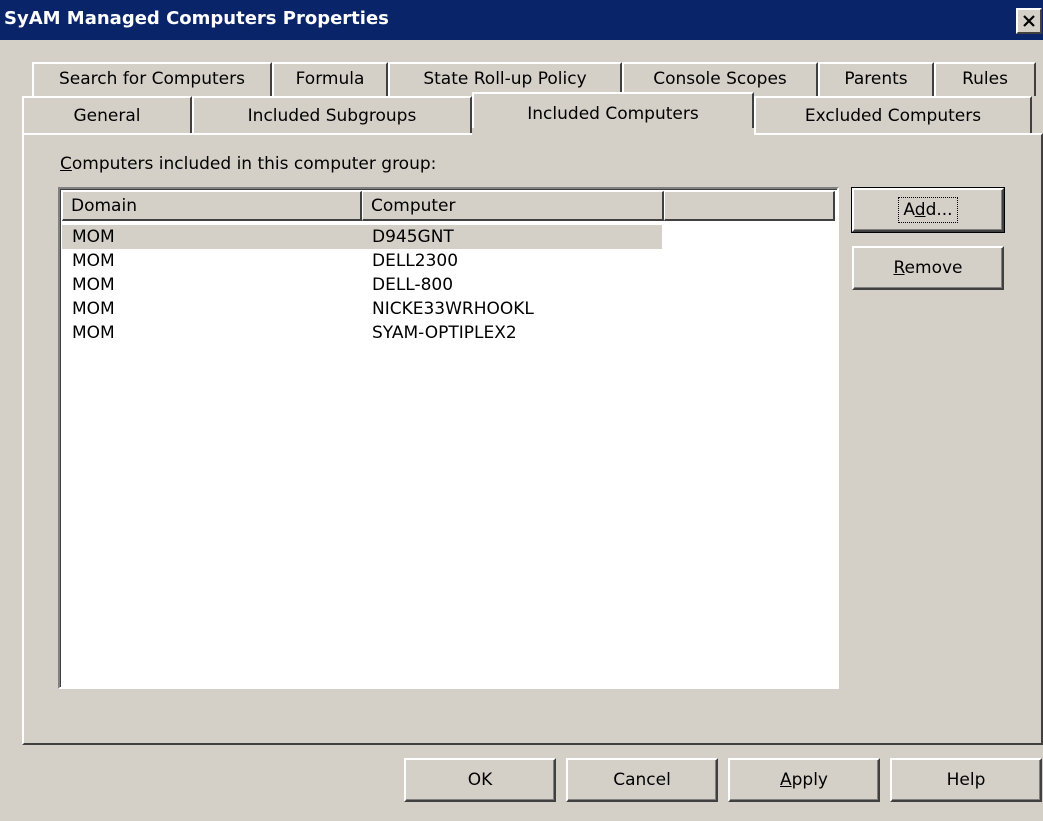  I want to click on list-item: MOM SYAM-OPTIPLEX2, so click(362, 333).